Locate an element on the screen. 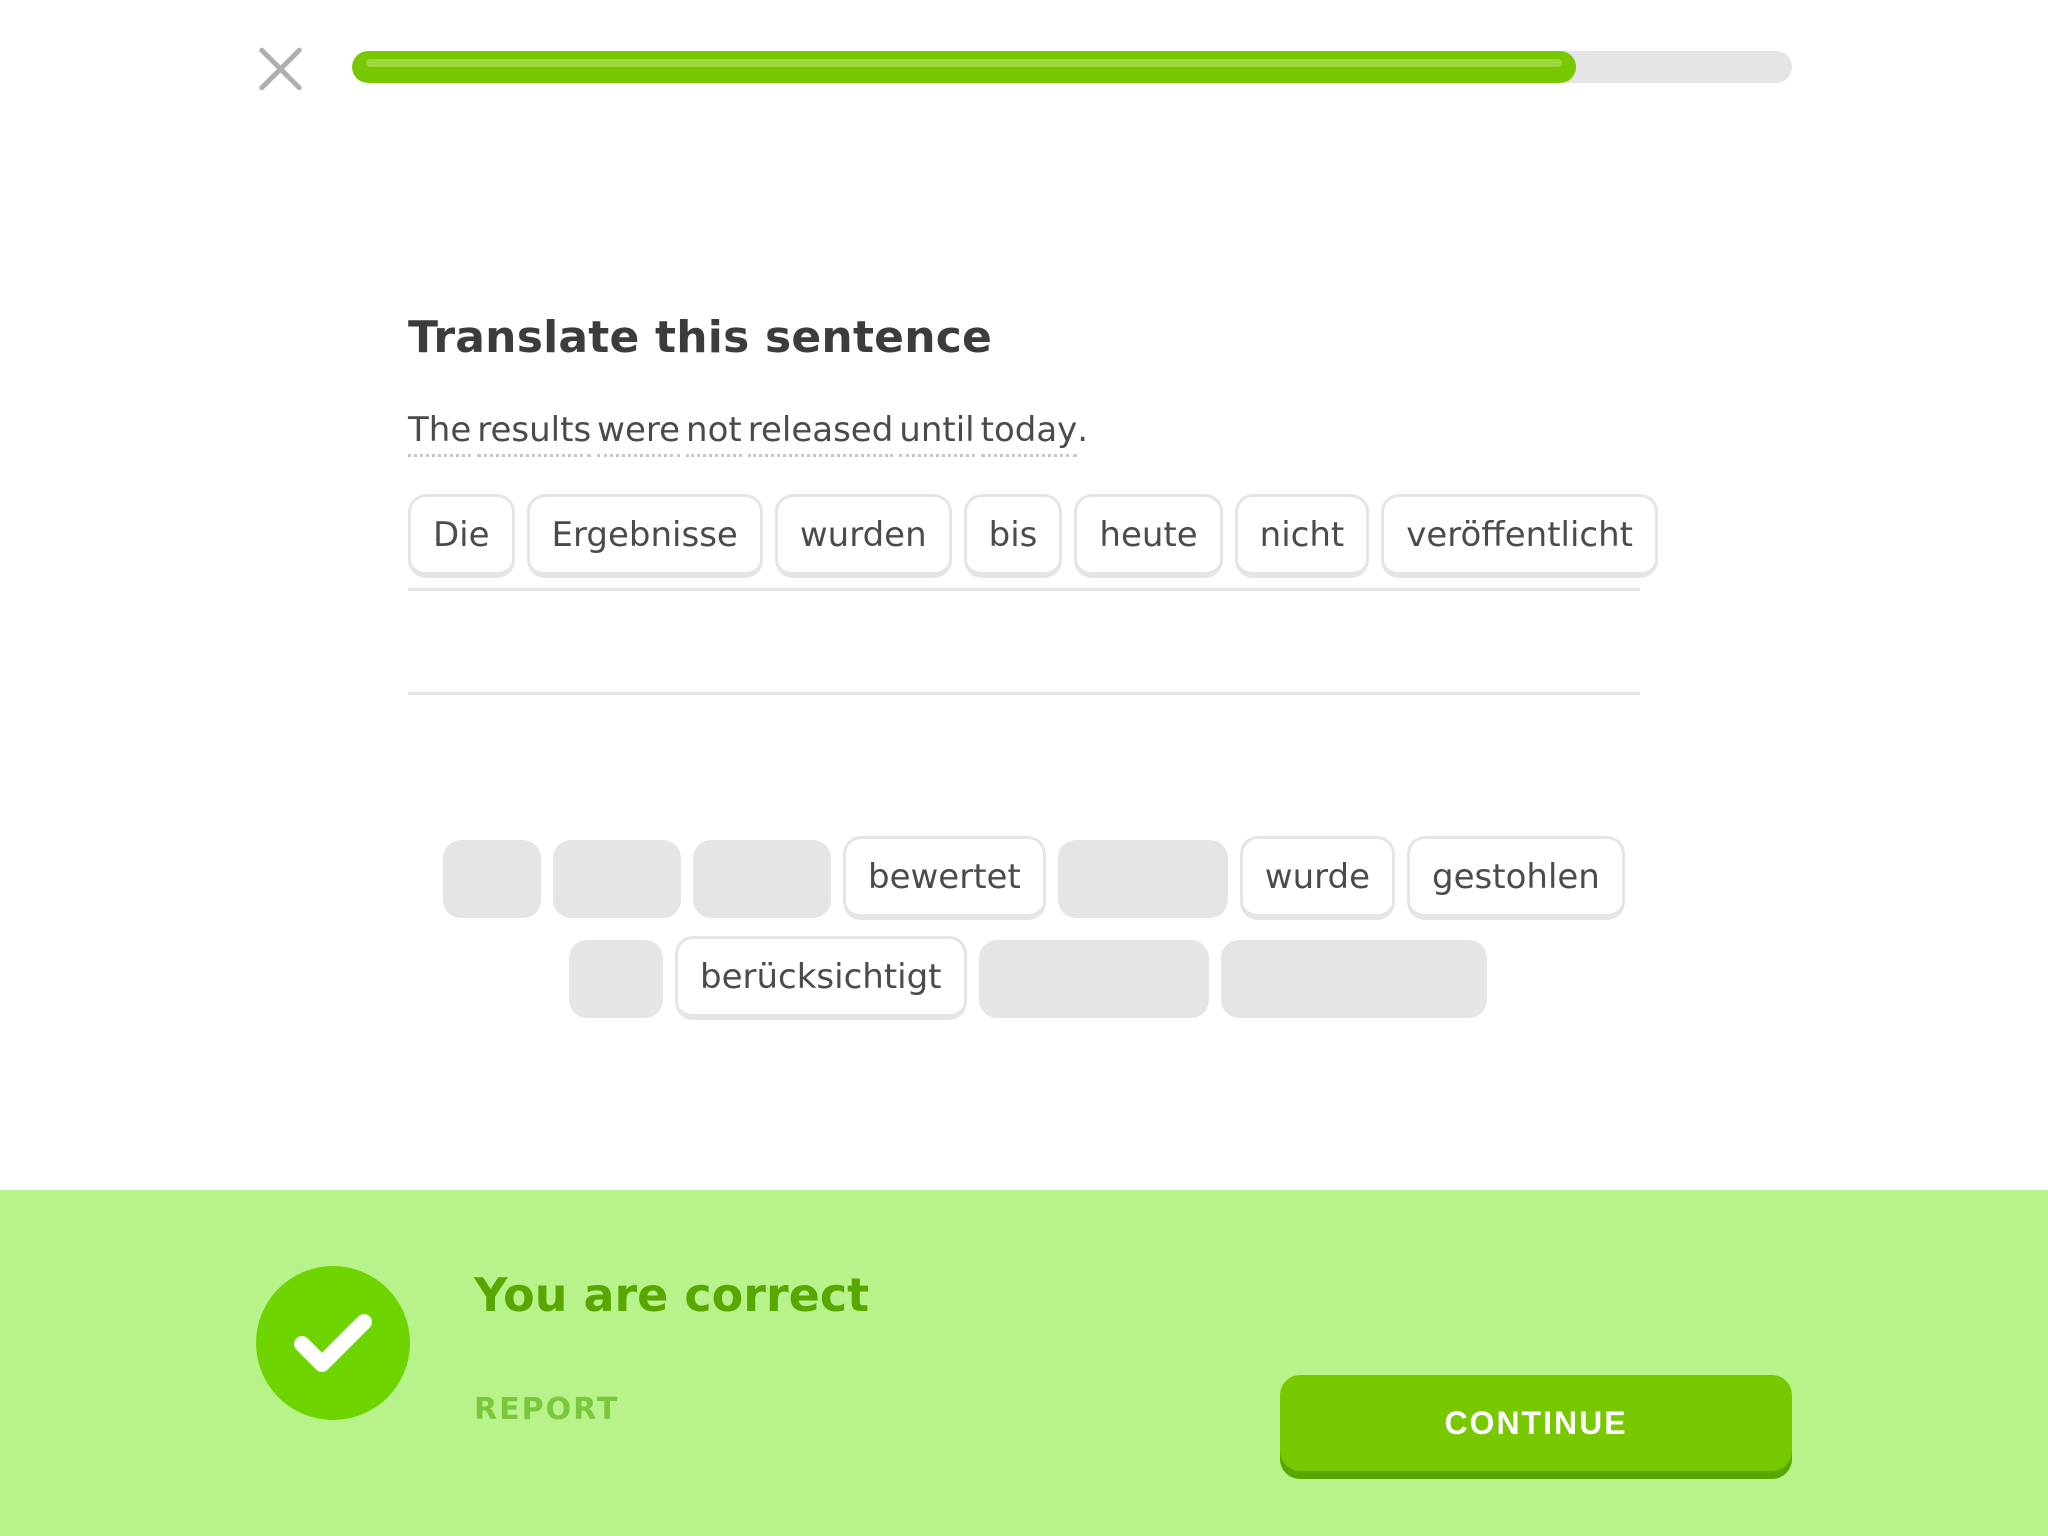 The image size is (2048, 1536). lesson-progress-fill is located at coordinates (964, 67).